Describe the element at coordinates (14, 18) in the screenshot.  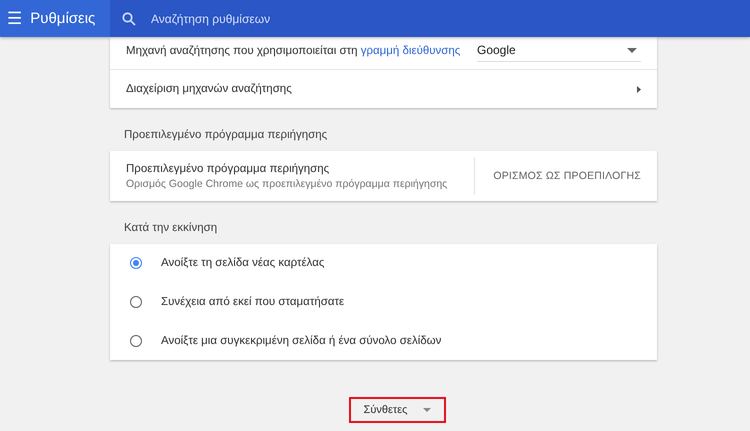
I see `menu-button: ☰` at that location.